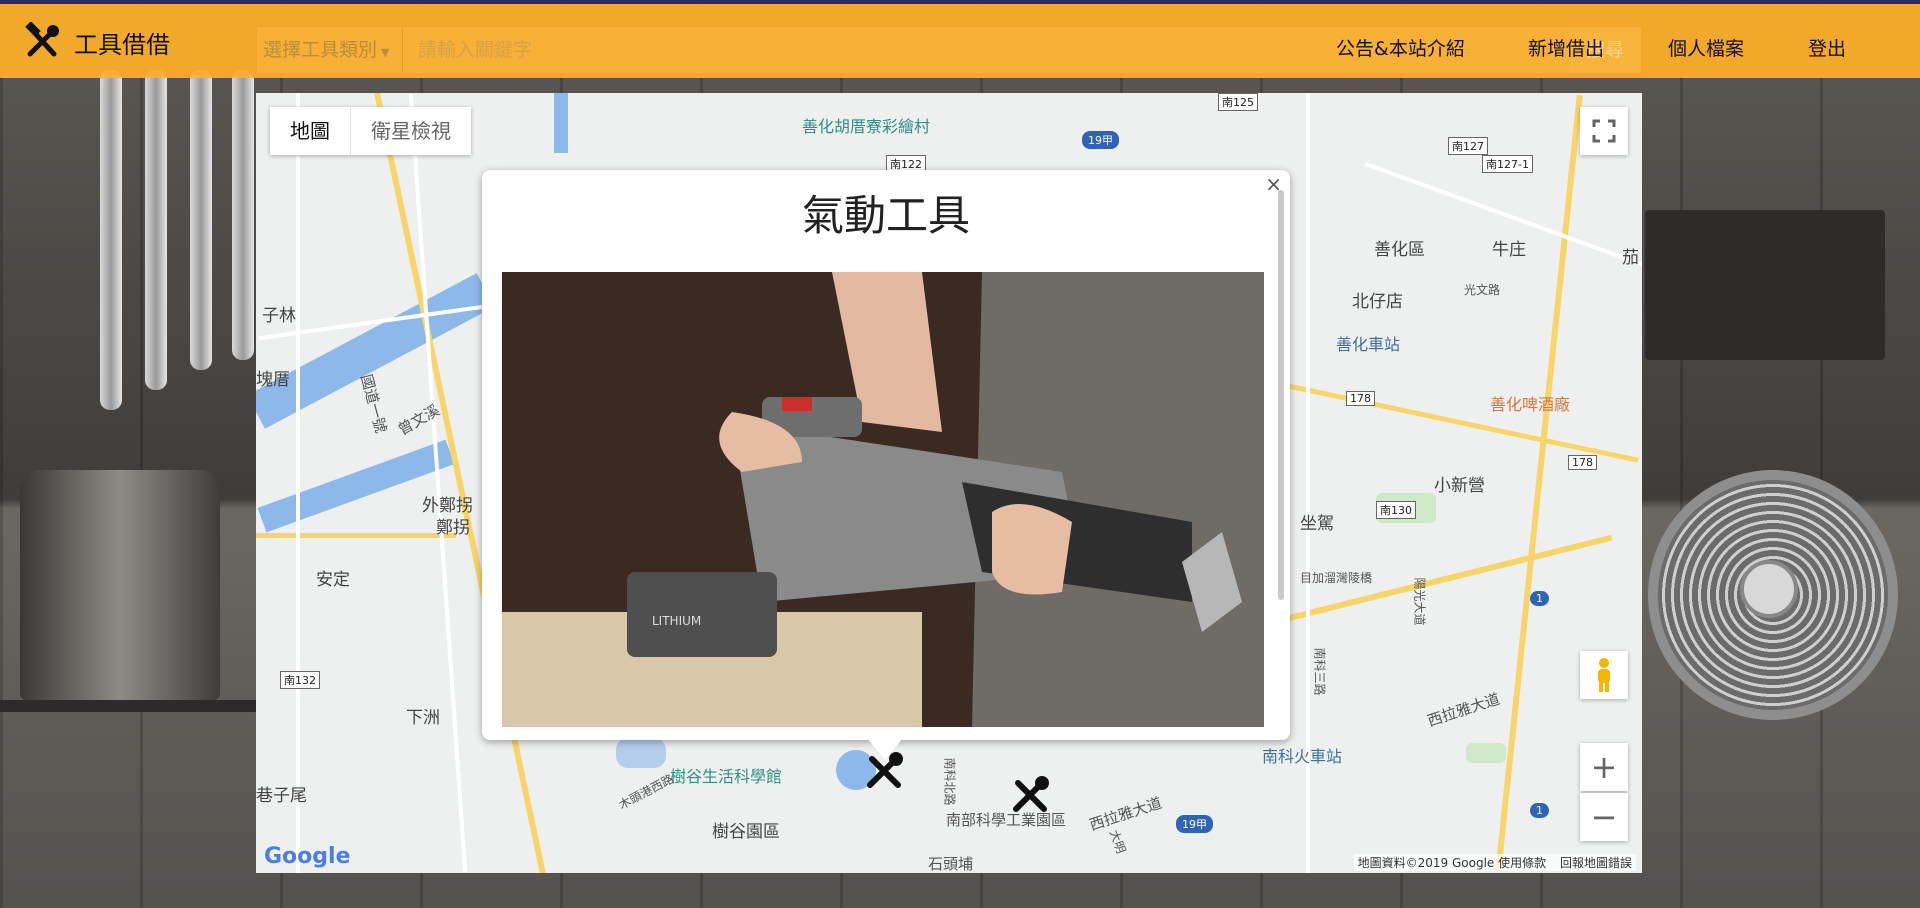 This screenshot has height=908, width=1920. I want to click on terms-link: 使用條款, so click(1522, 863).